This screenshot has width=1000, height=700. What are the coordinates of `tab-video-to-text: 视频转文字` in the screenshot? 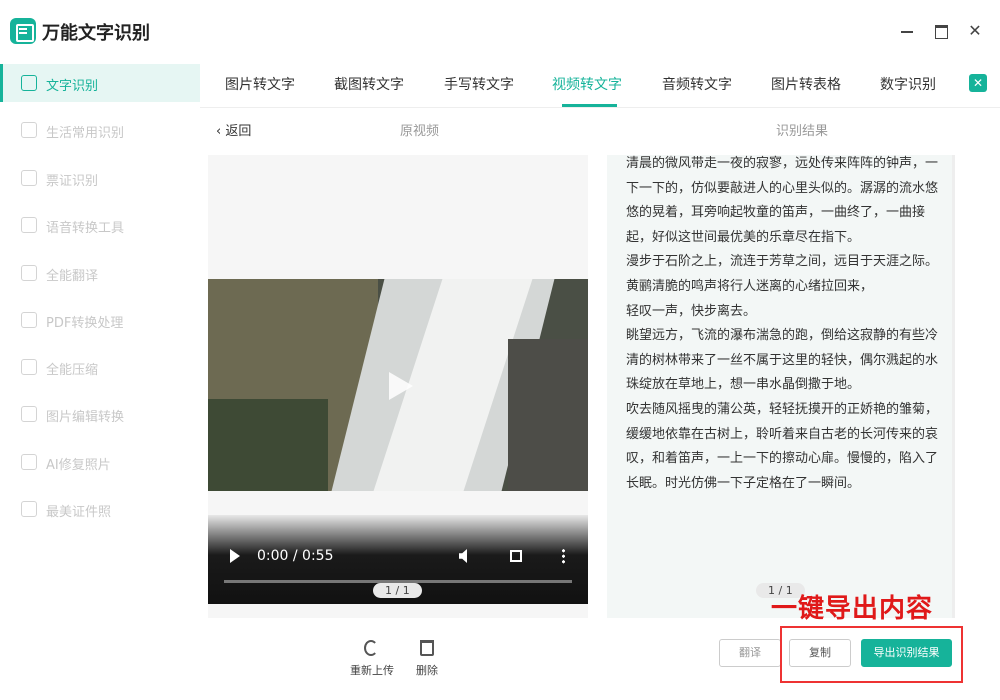 It's located at (587, 84).